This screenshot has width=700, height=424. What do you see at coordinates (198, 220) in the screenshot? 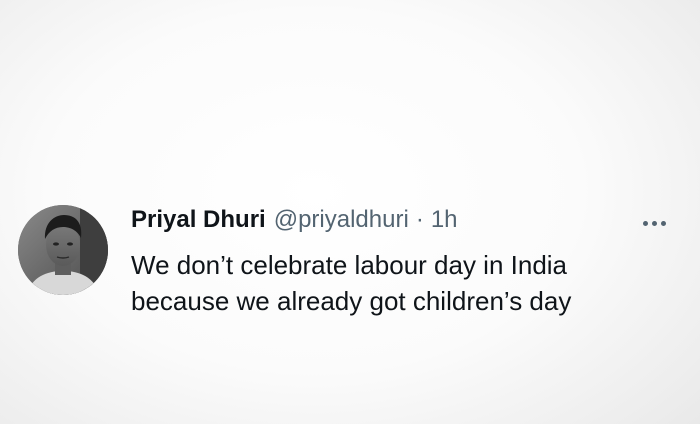
I see `author-name: Priyal Dhuri` at bounding box center [198, 220].